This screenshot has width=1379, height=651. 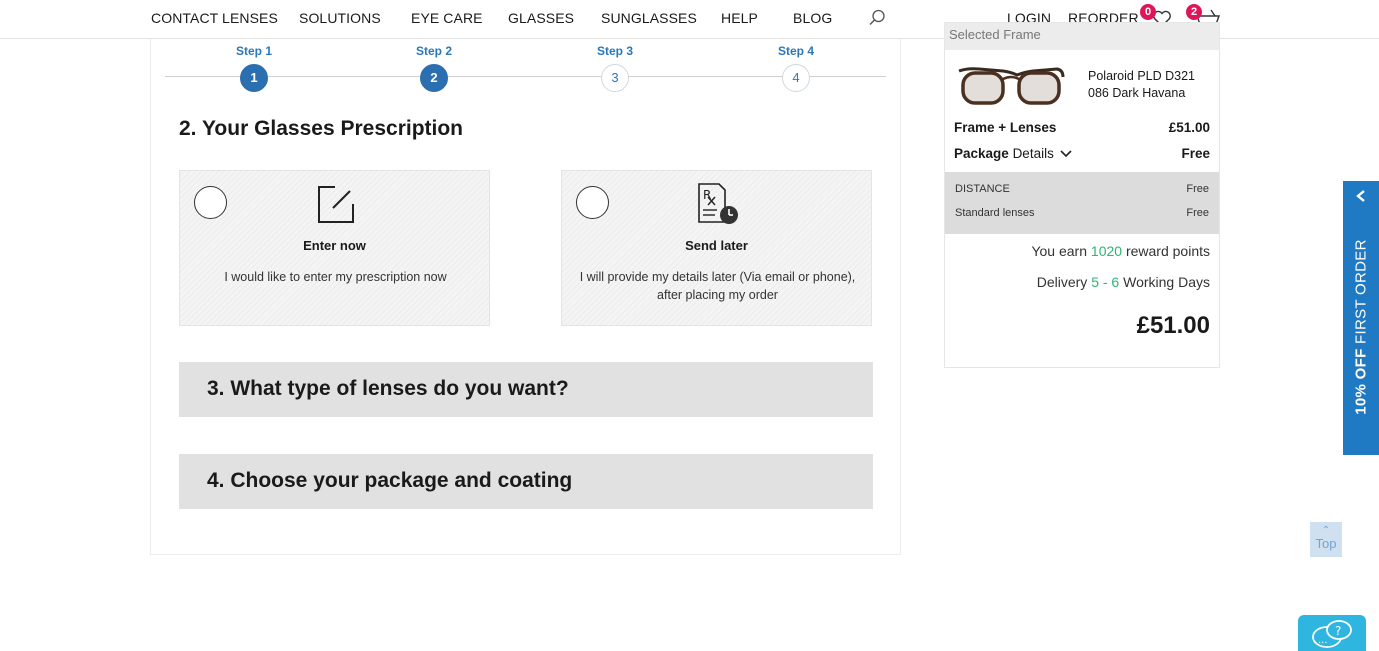 I want to click on prescription-clock-icon: R, so click(x=718, y=203).